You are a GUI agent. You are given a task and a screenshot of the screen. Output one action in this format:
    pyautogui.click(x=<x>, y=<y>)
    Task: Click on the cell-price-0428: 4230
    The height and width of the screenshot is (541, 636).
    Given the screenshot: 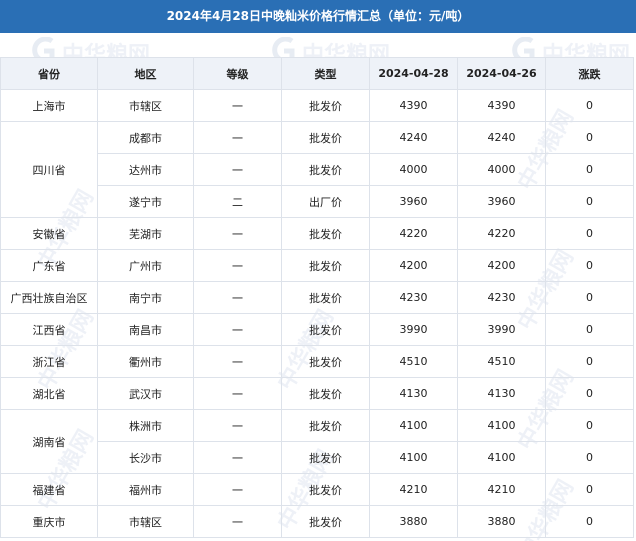 What is the action you would take?
    pyautogui.click(x=413, y=297)
    